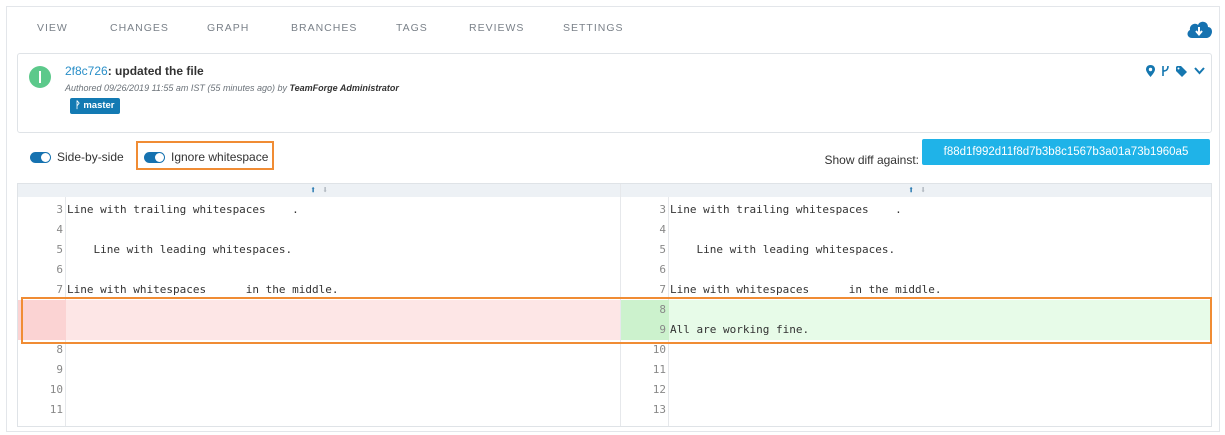 The height and width of the screenshot is (435, 1225). I want to click on tab-changes: CHANGES, so click(139, 28).